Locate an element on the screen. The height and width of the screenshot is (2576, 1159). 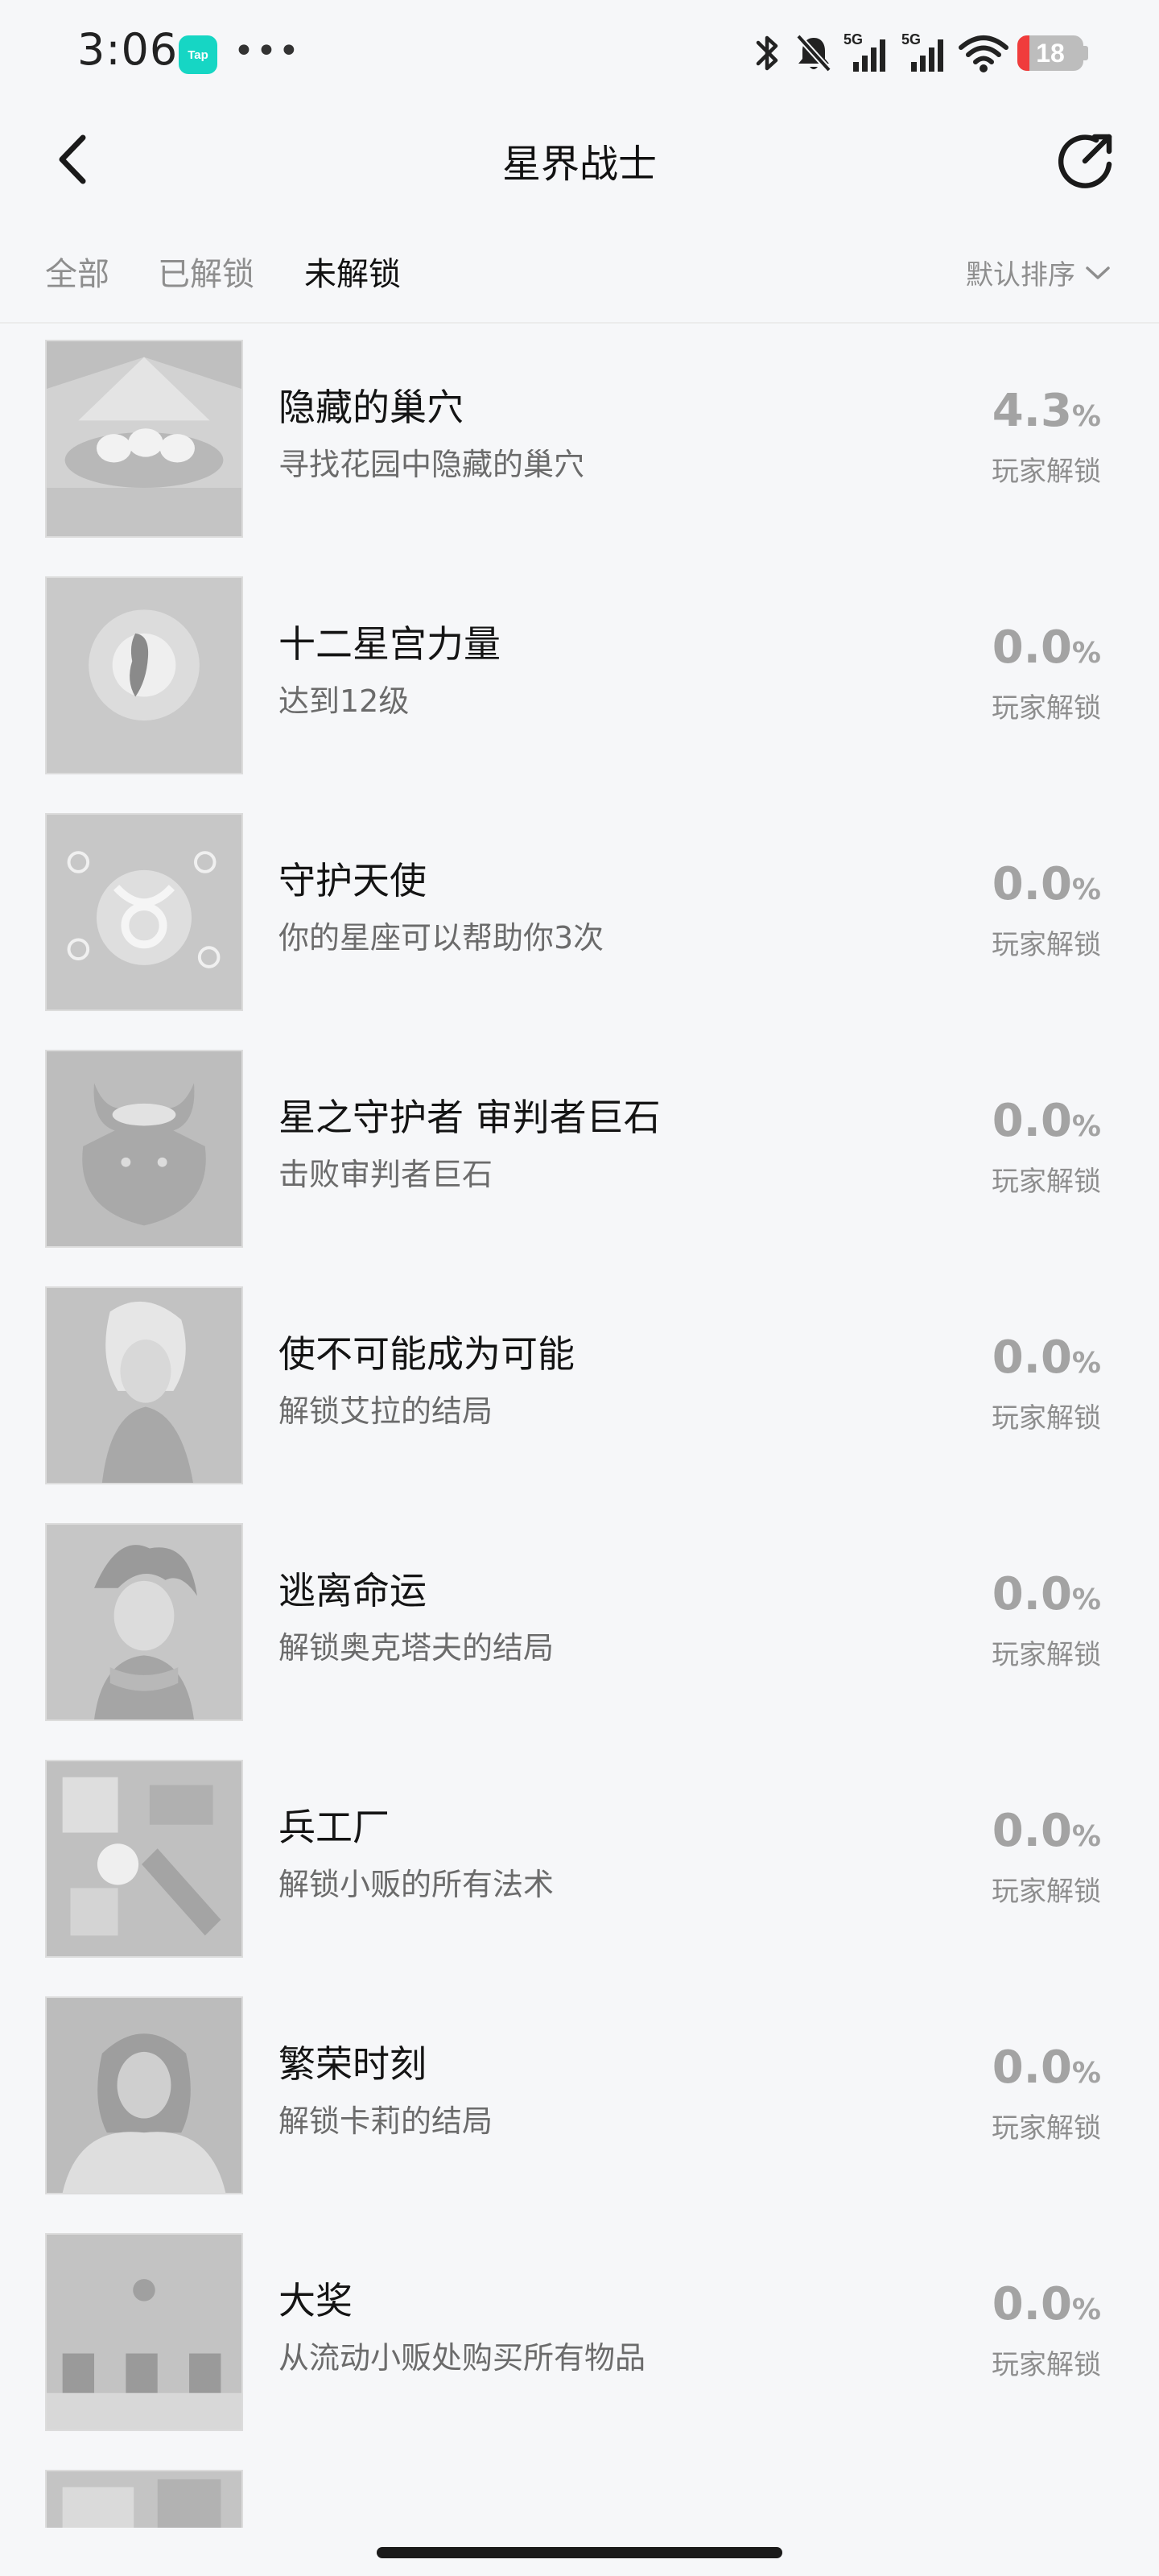
achievement-description: 击败审判者巨石 is located at coordinates (385, 1174).